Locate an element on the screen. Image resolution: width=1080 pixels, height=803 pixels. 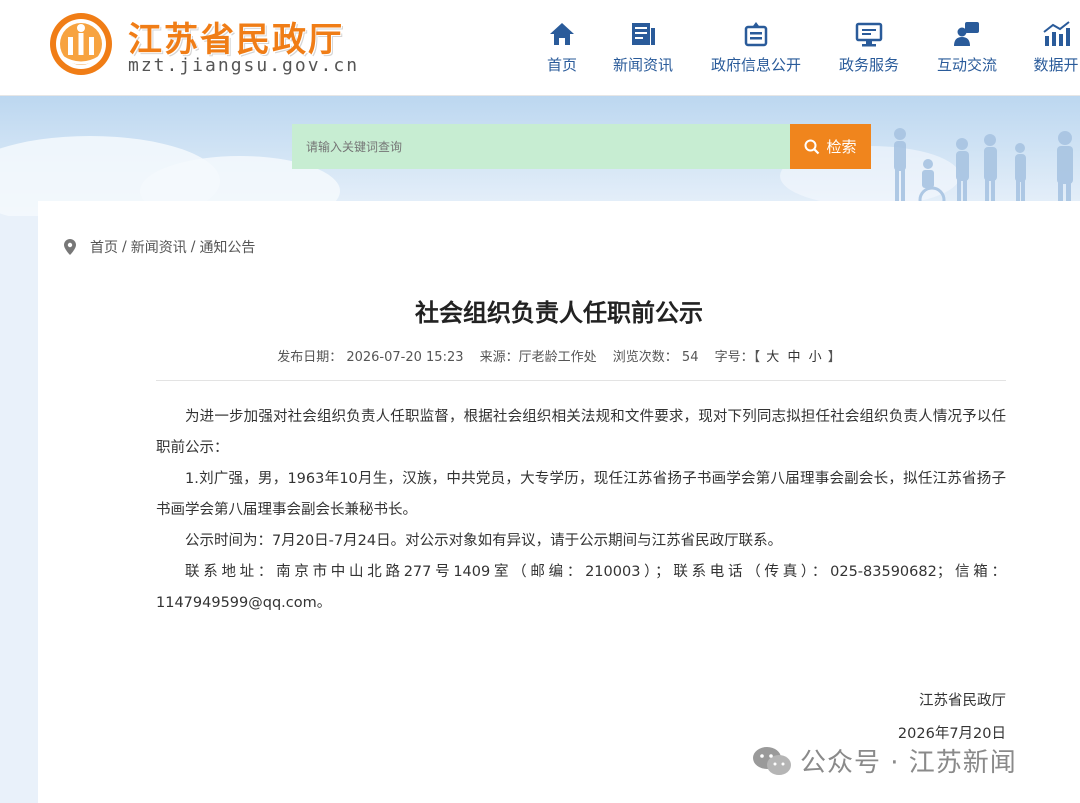
interaction-icon is located at coordinates (966, 34).